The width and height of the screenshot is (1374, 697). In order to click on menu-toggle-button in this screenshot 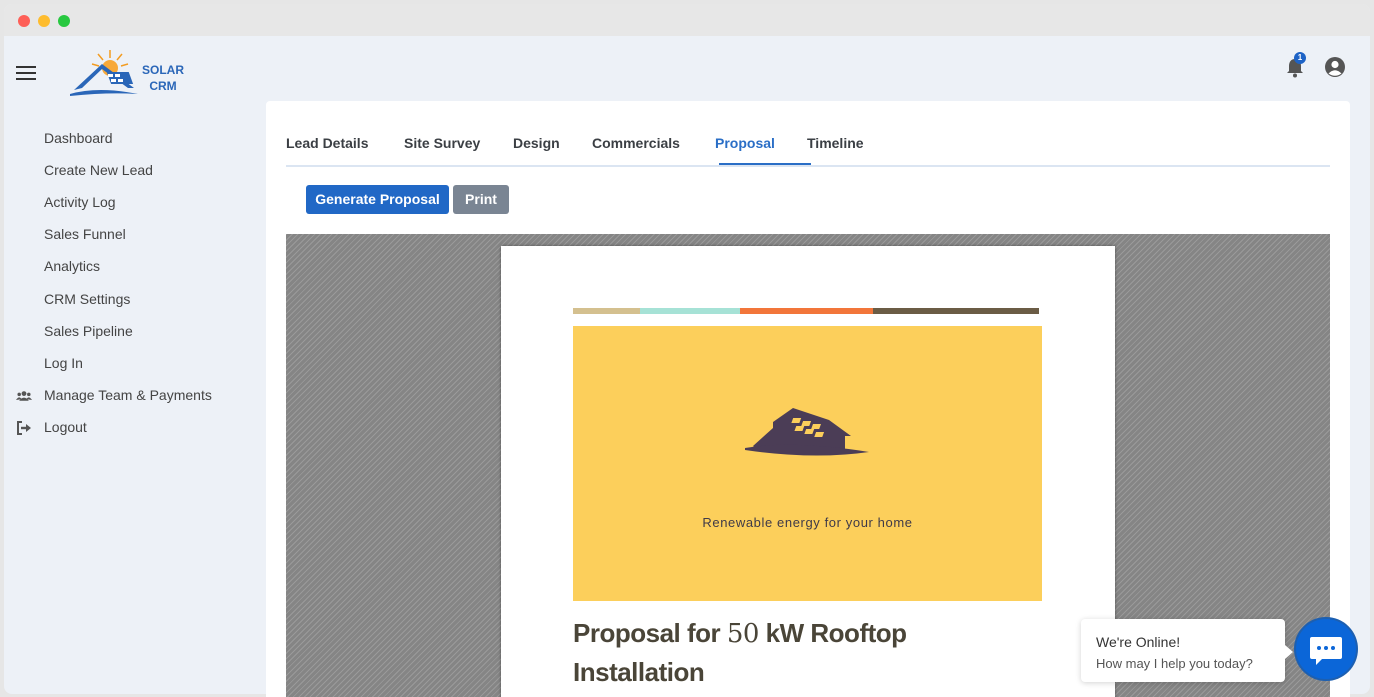, I will do `click(26, 73)`.